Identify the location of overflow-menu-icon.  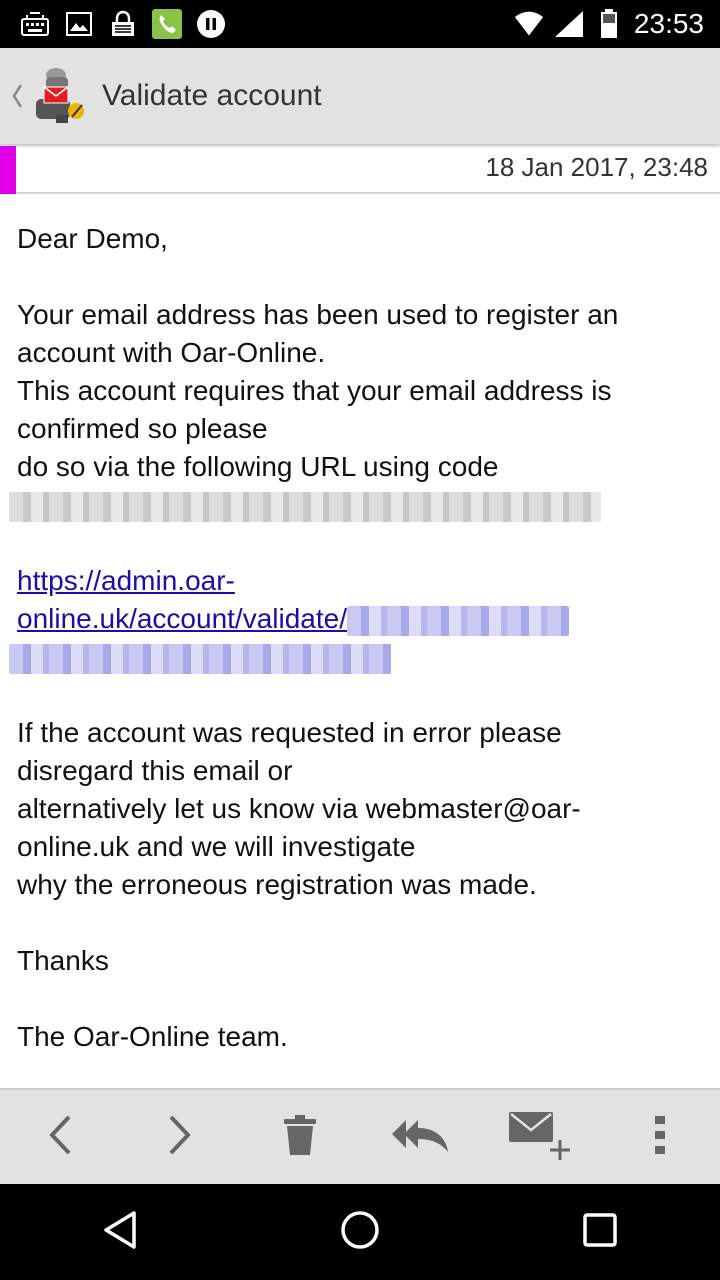
(660, 1137).